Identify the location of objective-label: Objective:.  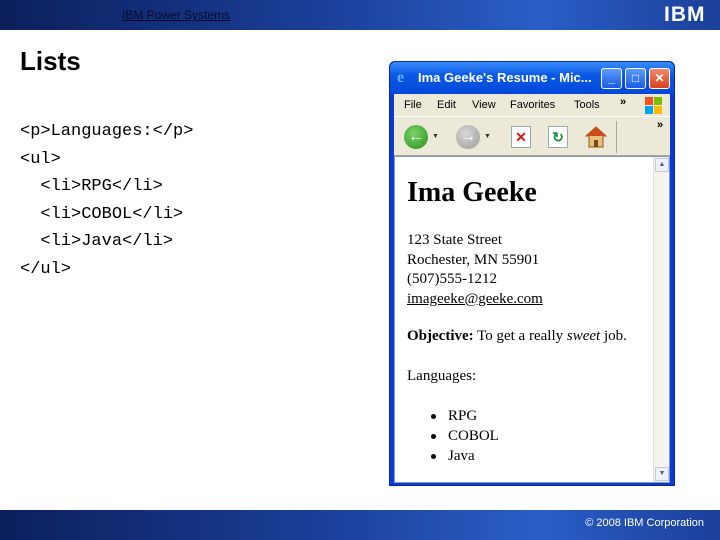
(440, 336).